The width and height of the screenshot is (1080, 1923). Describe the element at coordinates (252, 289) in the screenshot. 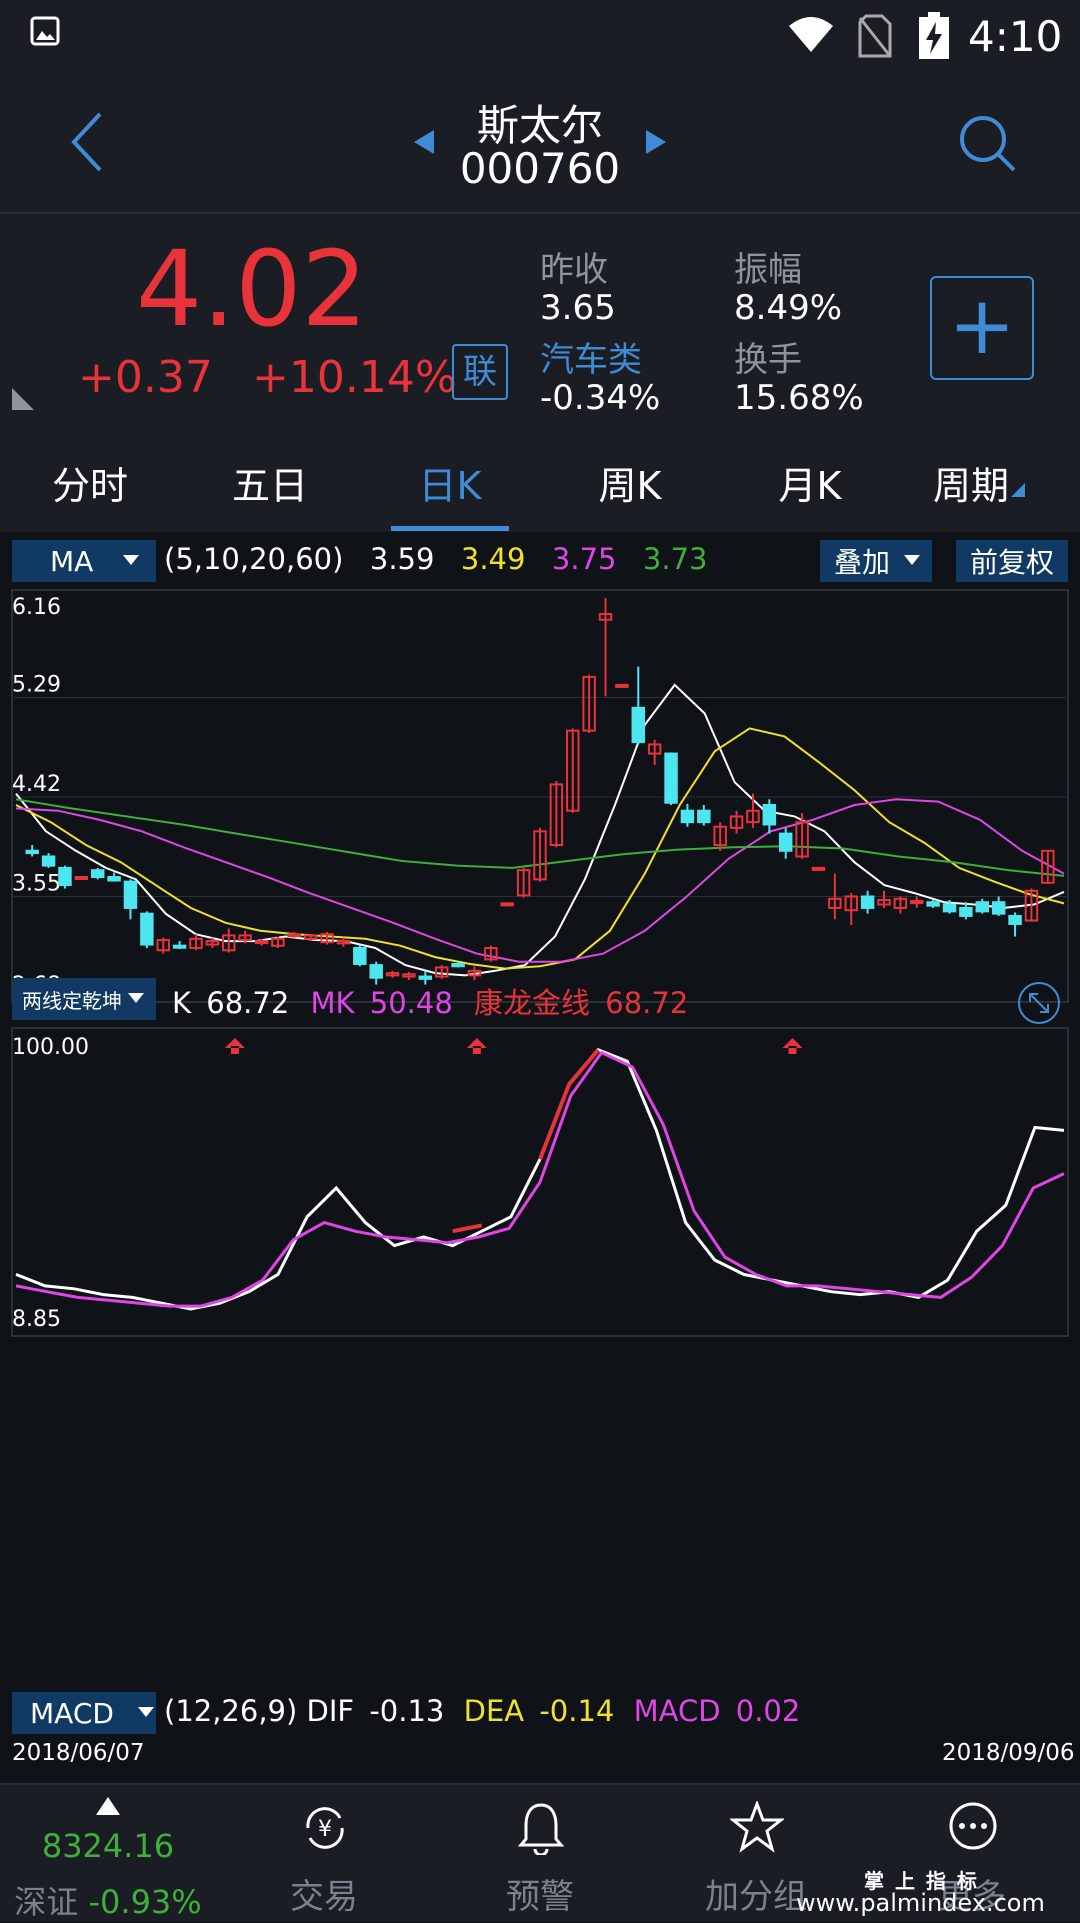

I see `price: 4.02` at that location.